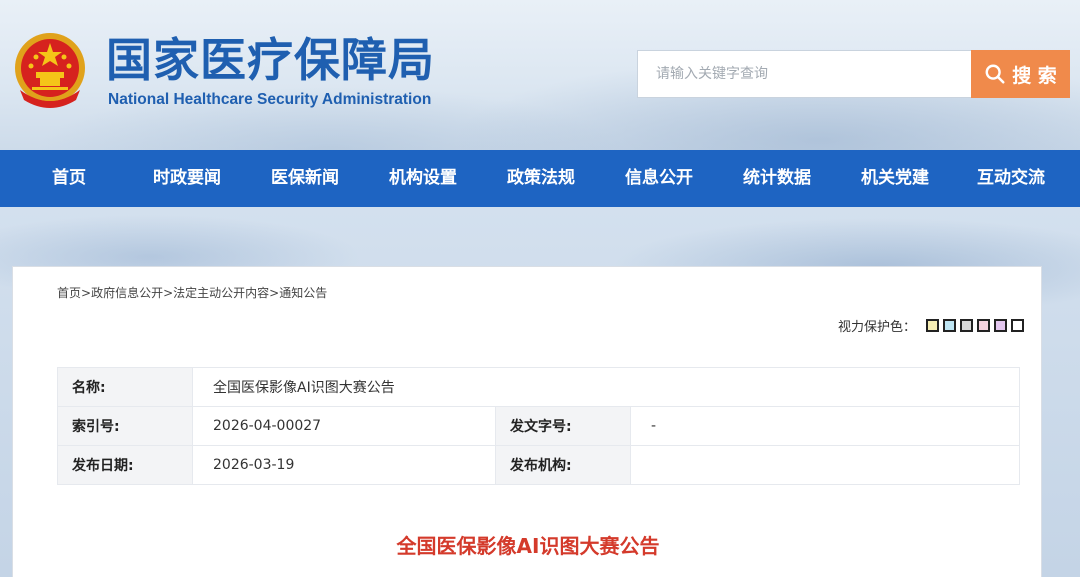  I want to click on breadcrumb-home: 首页>, so click(74, 292).